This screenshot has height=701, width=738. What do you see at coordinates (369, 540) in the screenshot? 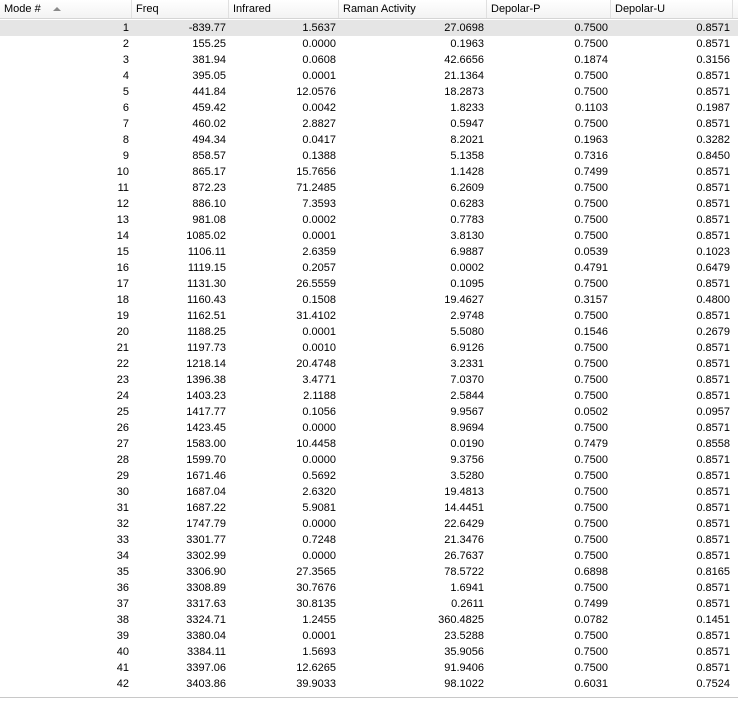
I see `table-row: 33 3301.77 0.7248 21.3476 0.7500 0.8571` at bounding box center [369, 540].